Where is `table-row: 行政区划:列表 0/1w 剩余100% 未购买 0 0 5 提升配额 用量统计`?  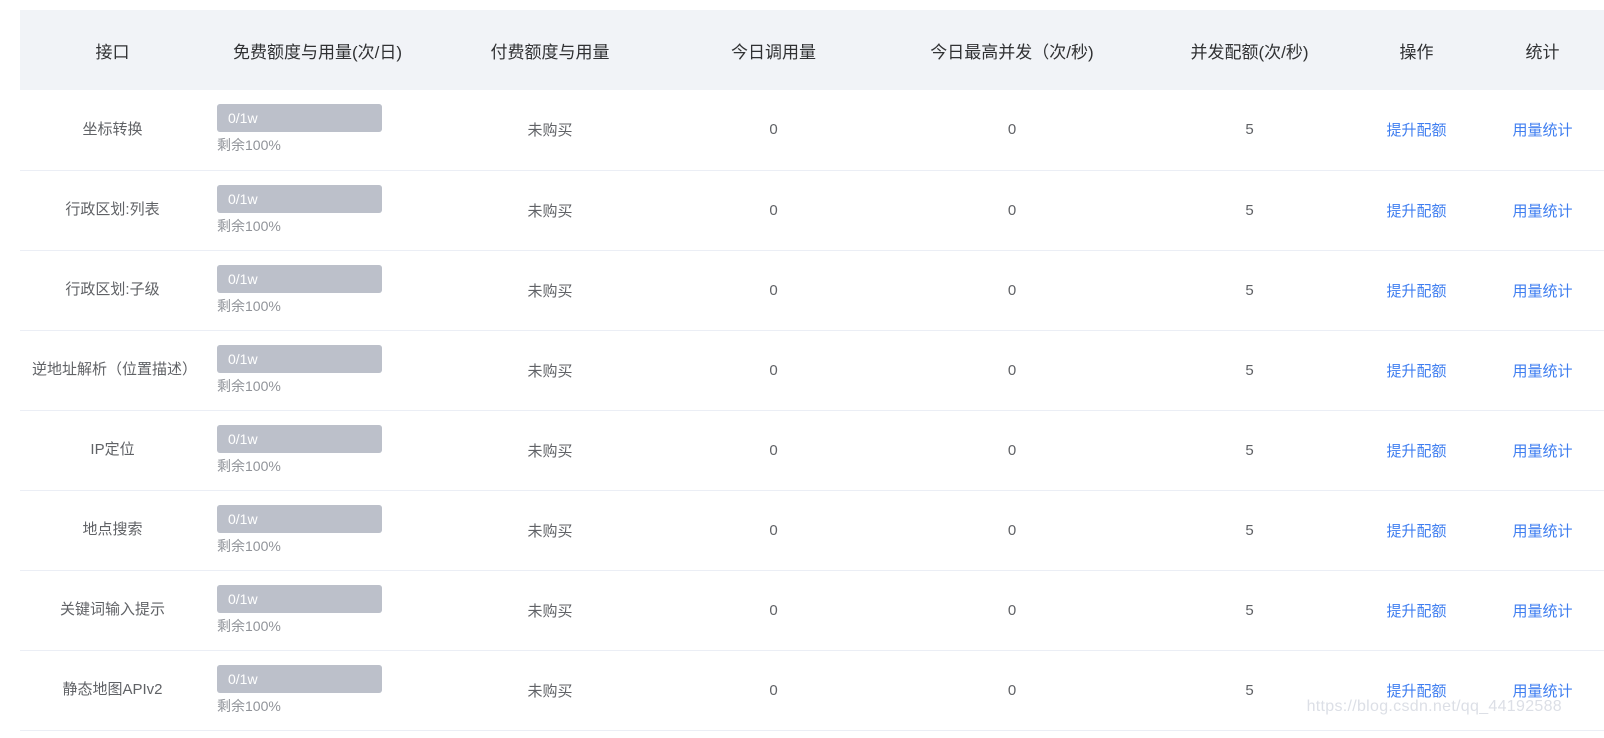 table-row: 行政区划:列表 0/1w 剩余100% 未购买 0 0 5 提升配额 用量统计 is located at coordinates (812, 210).